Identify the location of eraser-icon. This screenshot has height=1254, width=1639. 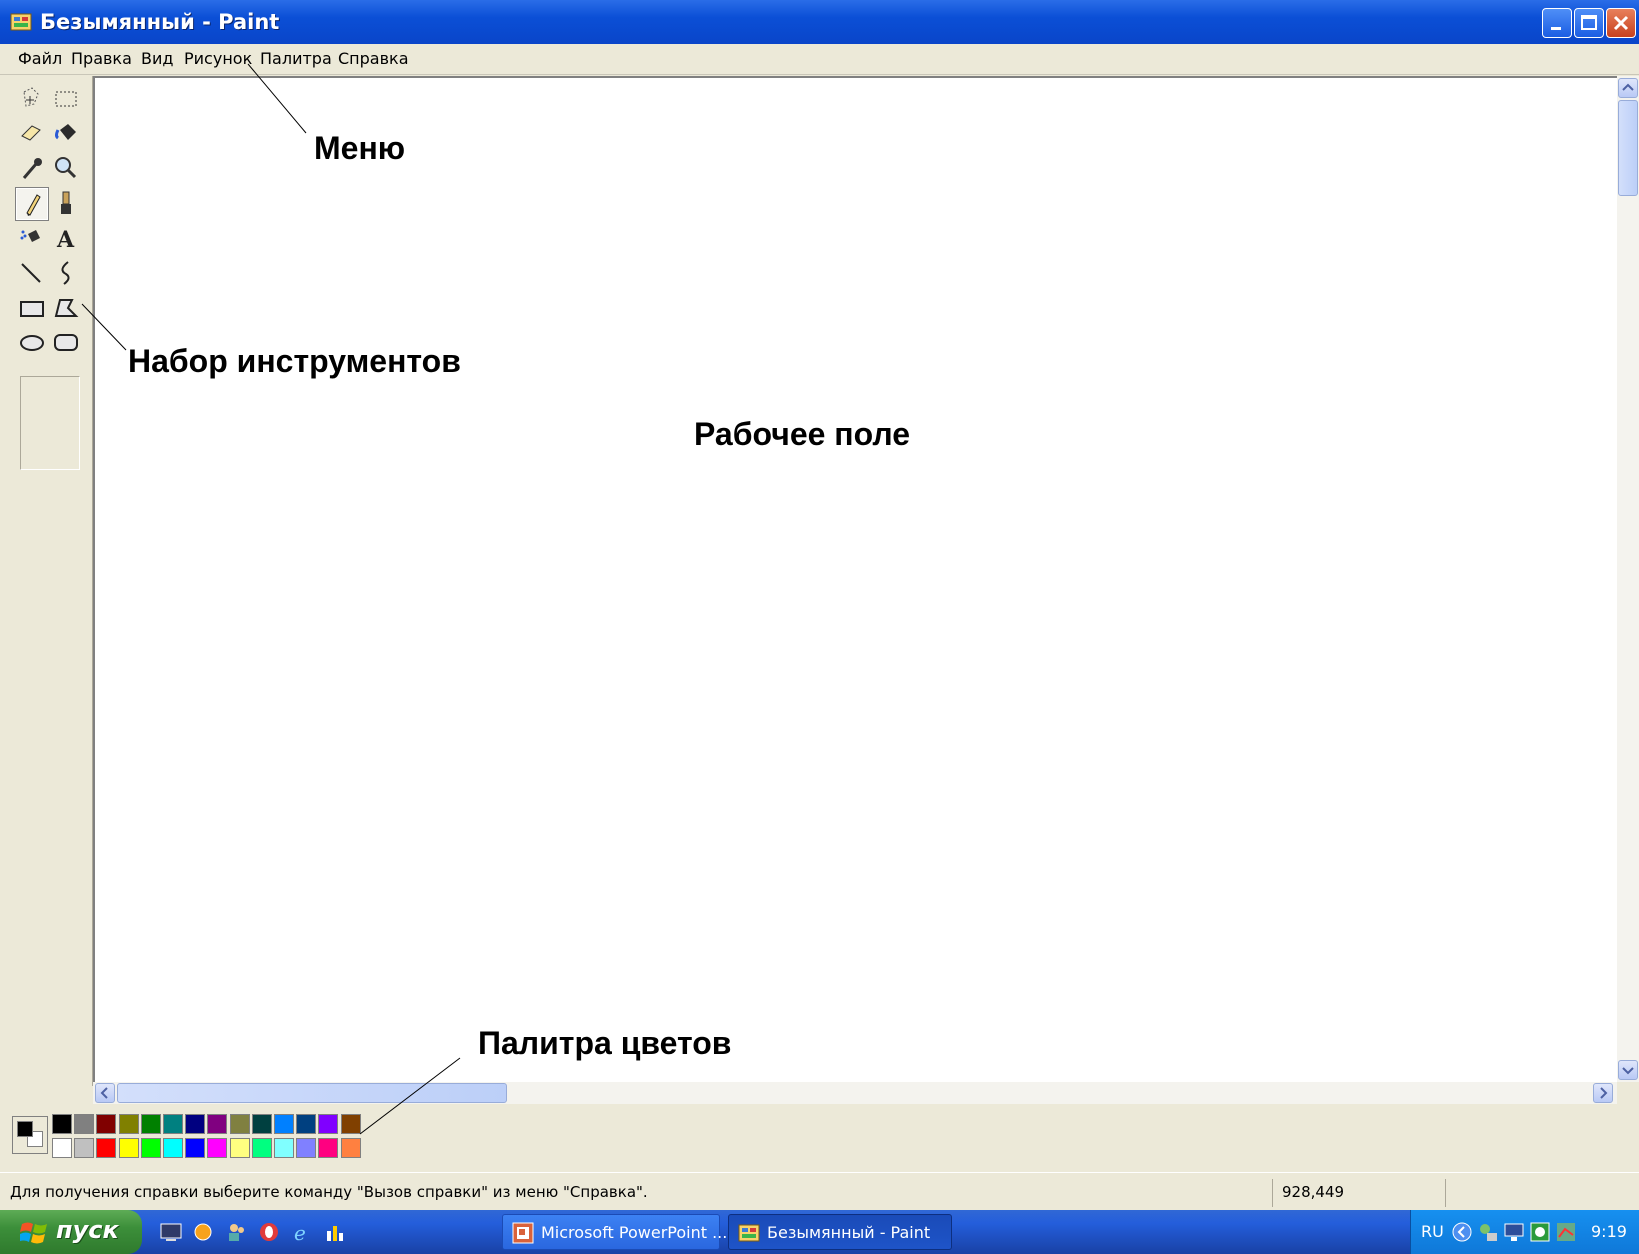
(31, 133).